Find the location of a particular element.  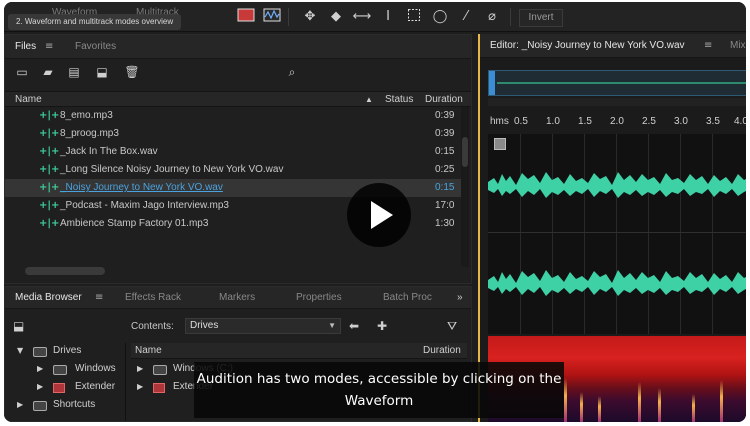

waveform-overview is located at coordinates (617, 83).